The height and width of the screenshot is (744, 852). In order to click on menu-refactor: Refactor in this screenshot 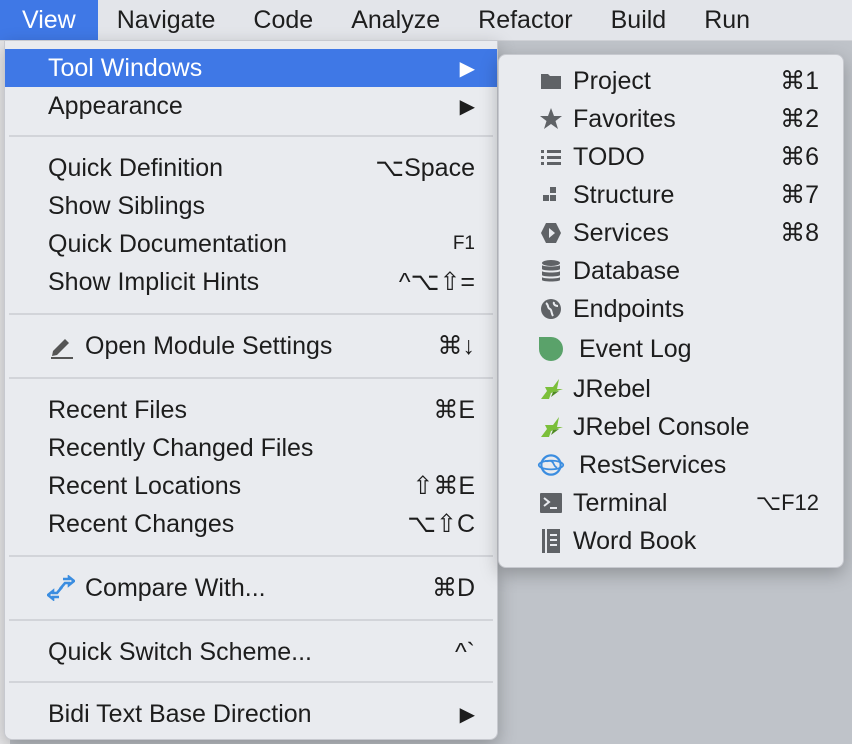, I will do `click(525, 20)`.